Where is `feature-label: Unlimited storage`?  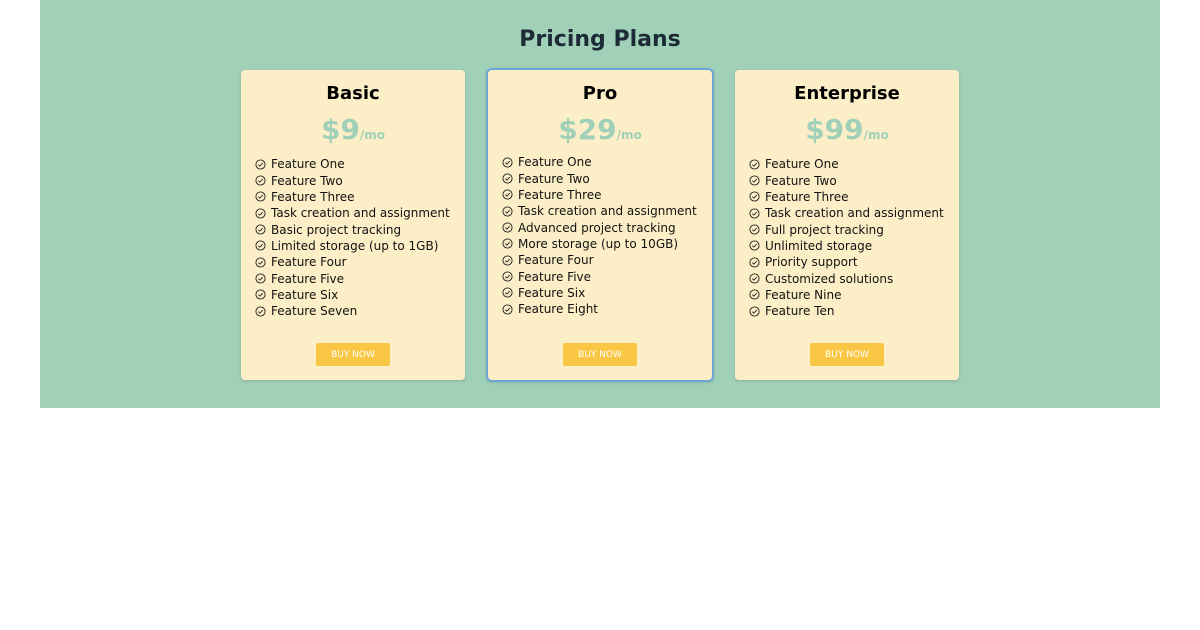
feature-label: Unlimited storage is located at coordinates (819, 245).